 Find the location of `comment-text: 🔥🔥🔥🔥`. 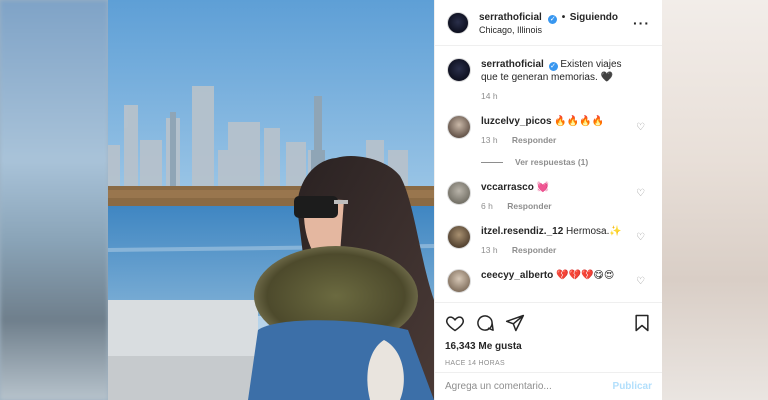

comment-text: 🔥🔥🔥🔥 is located at coordinates (579, 121).